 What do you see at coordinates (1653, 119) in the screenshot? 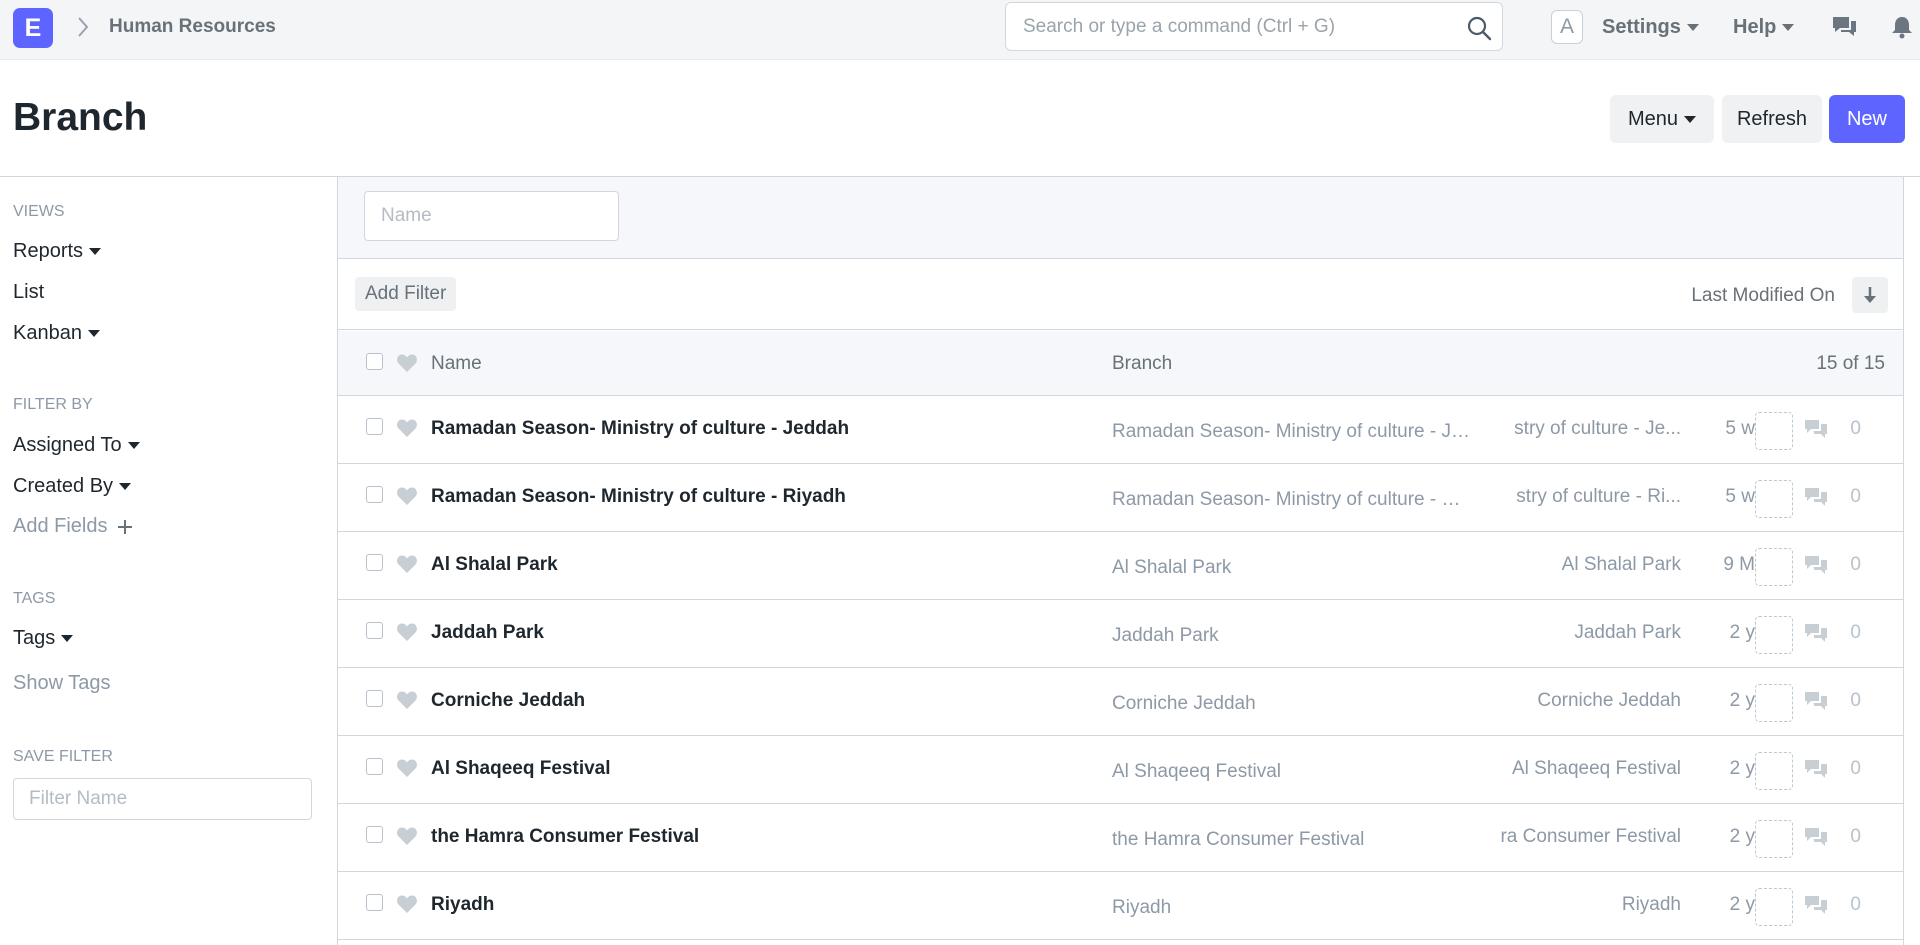
I see `menu-label: Menu` at bounding box center [1653, 119].